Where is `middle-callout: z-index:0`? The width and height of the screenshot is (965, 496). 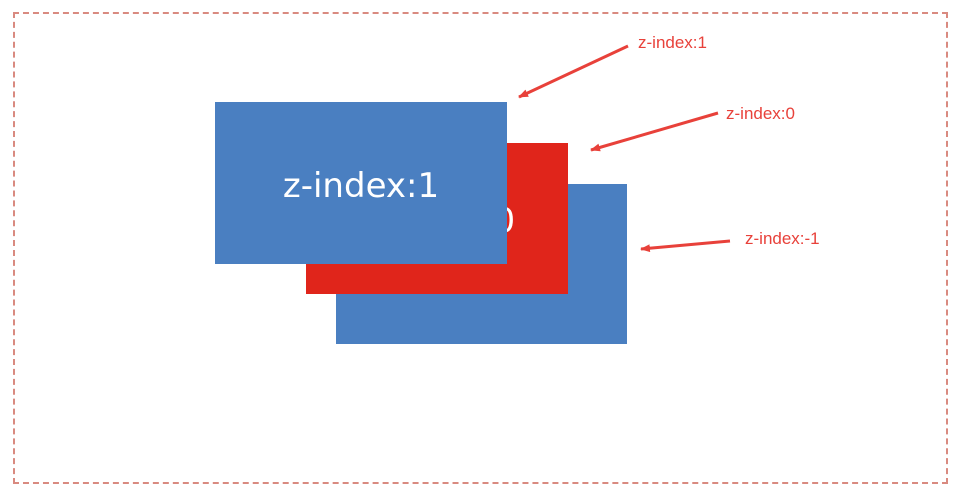
middle-callout: z-index:0 is located at coordinates (760, 113).